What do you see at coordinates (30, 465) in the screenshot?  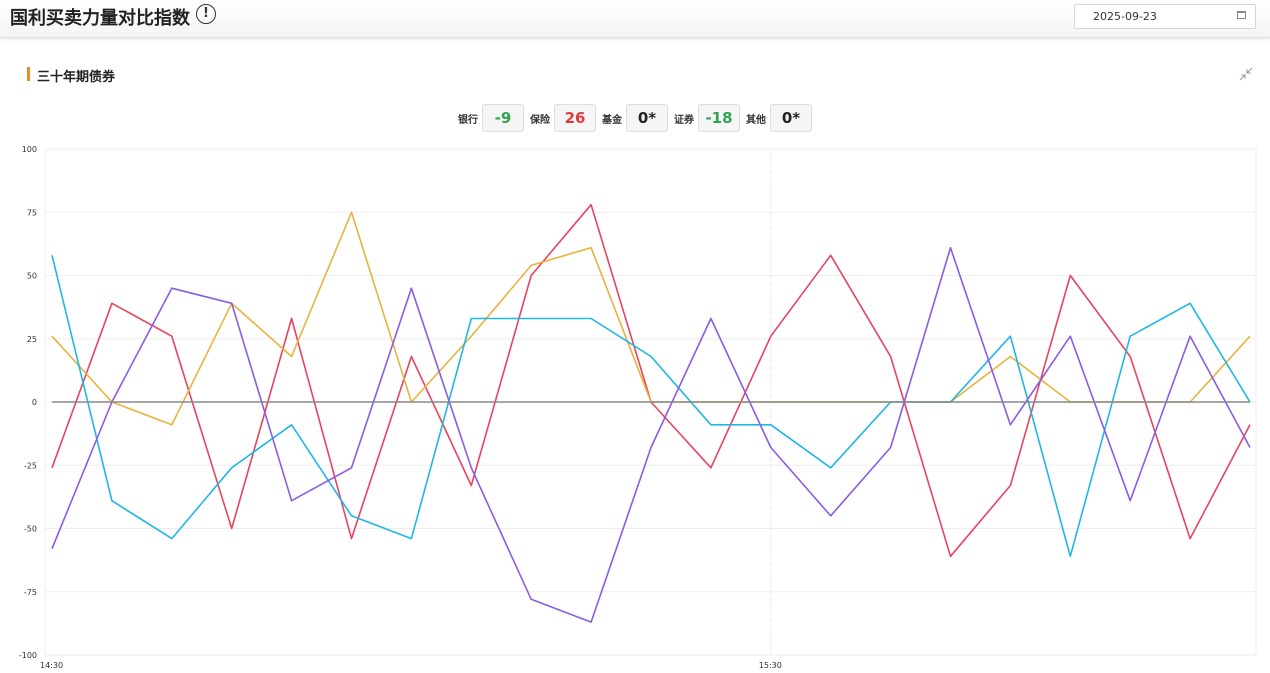 I see `y-tick-label: -25` at bounding box center [30, 465].